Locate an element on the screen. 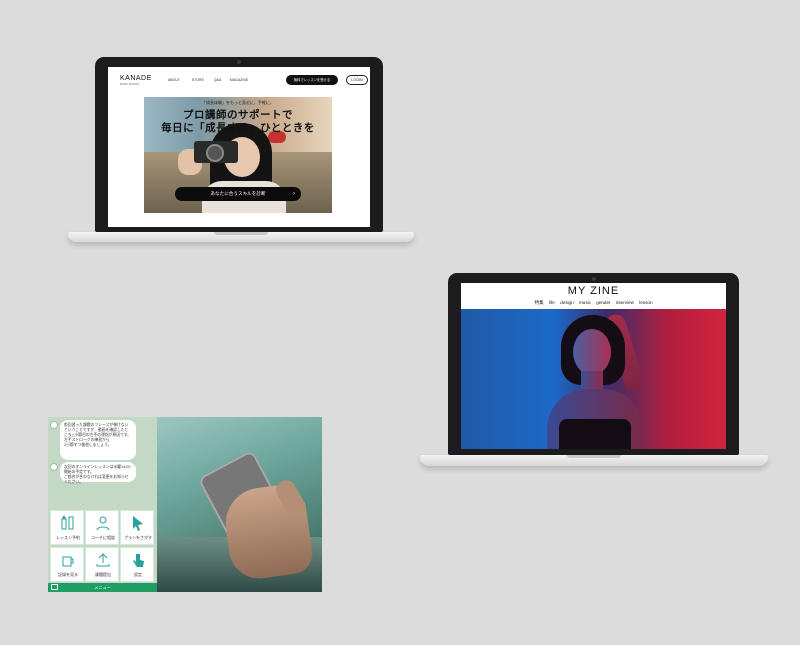  kanade-logo-sub: MUSIC SCHOOL is located at coordinates (130, 84).